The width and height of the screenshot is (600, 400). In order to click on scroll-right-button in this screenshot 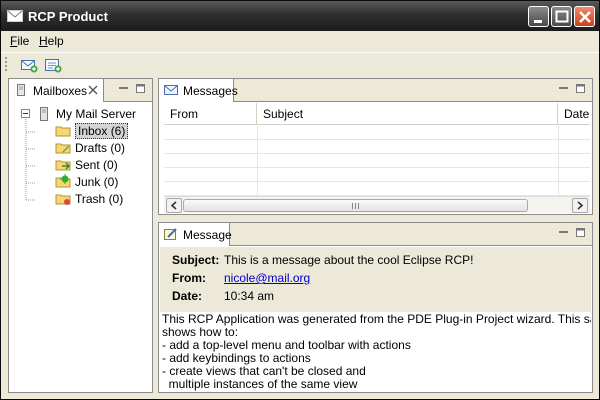, I will do `click(580, 205)`.